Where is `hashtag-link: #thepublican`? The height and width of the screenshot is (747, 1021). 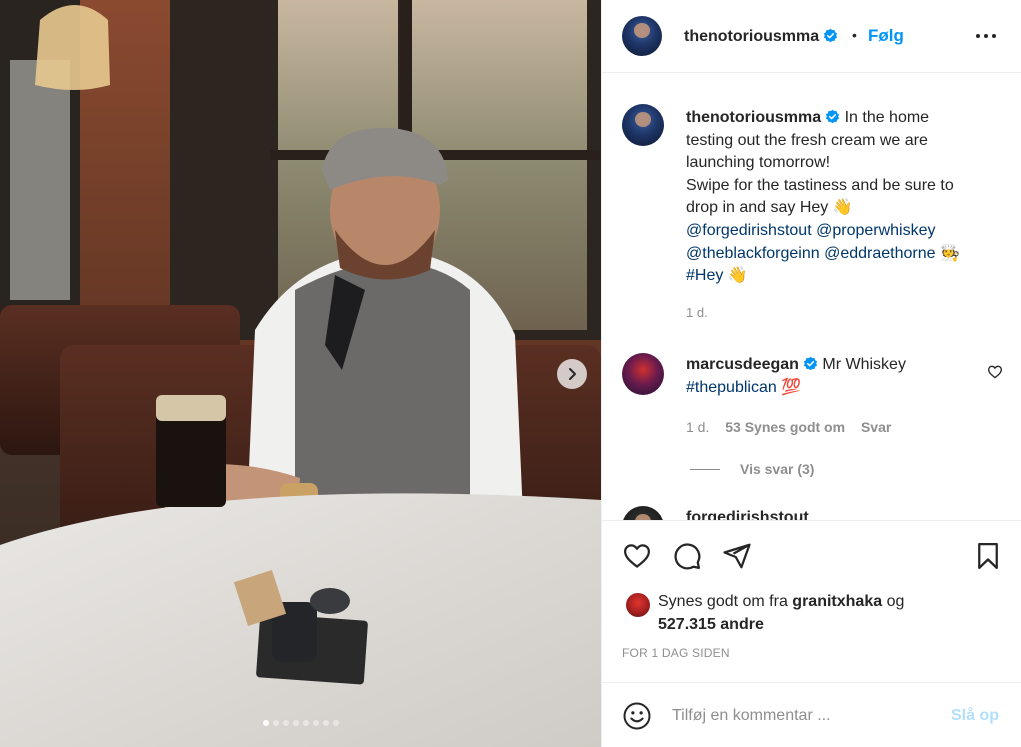
hashtag-link: #thepublican is located at coordinates (731, 387).